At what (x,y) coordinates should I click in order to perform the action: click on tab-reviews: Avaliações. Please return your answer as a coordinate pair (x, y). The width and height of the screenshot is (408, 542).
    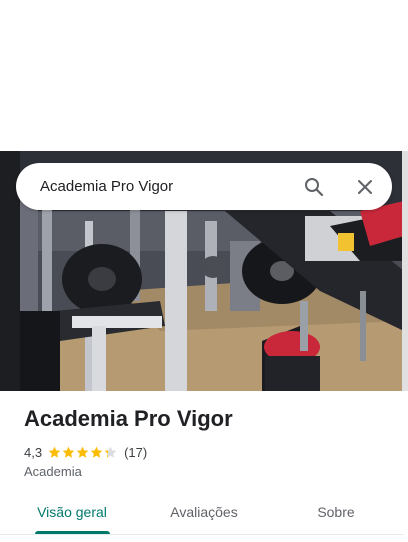
    Looking at the image, I should click on (204, 515).